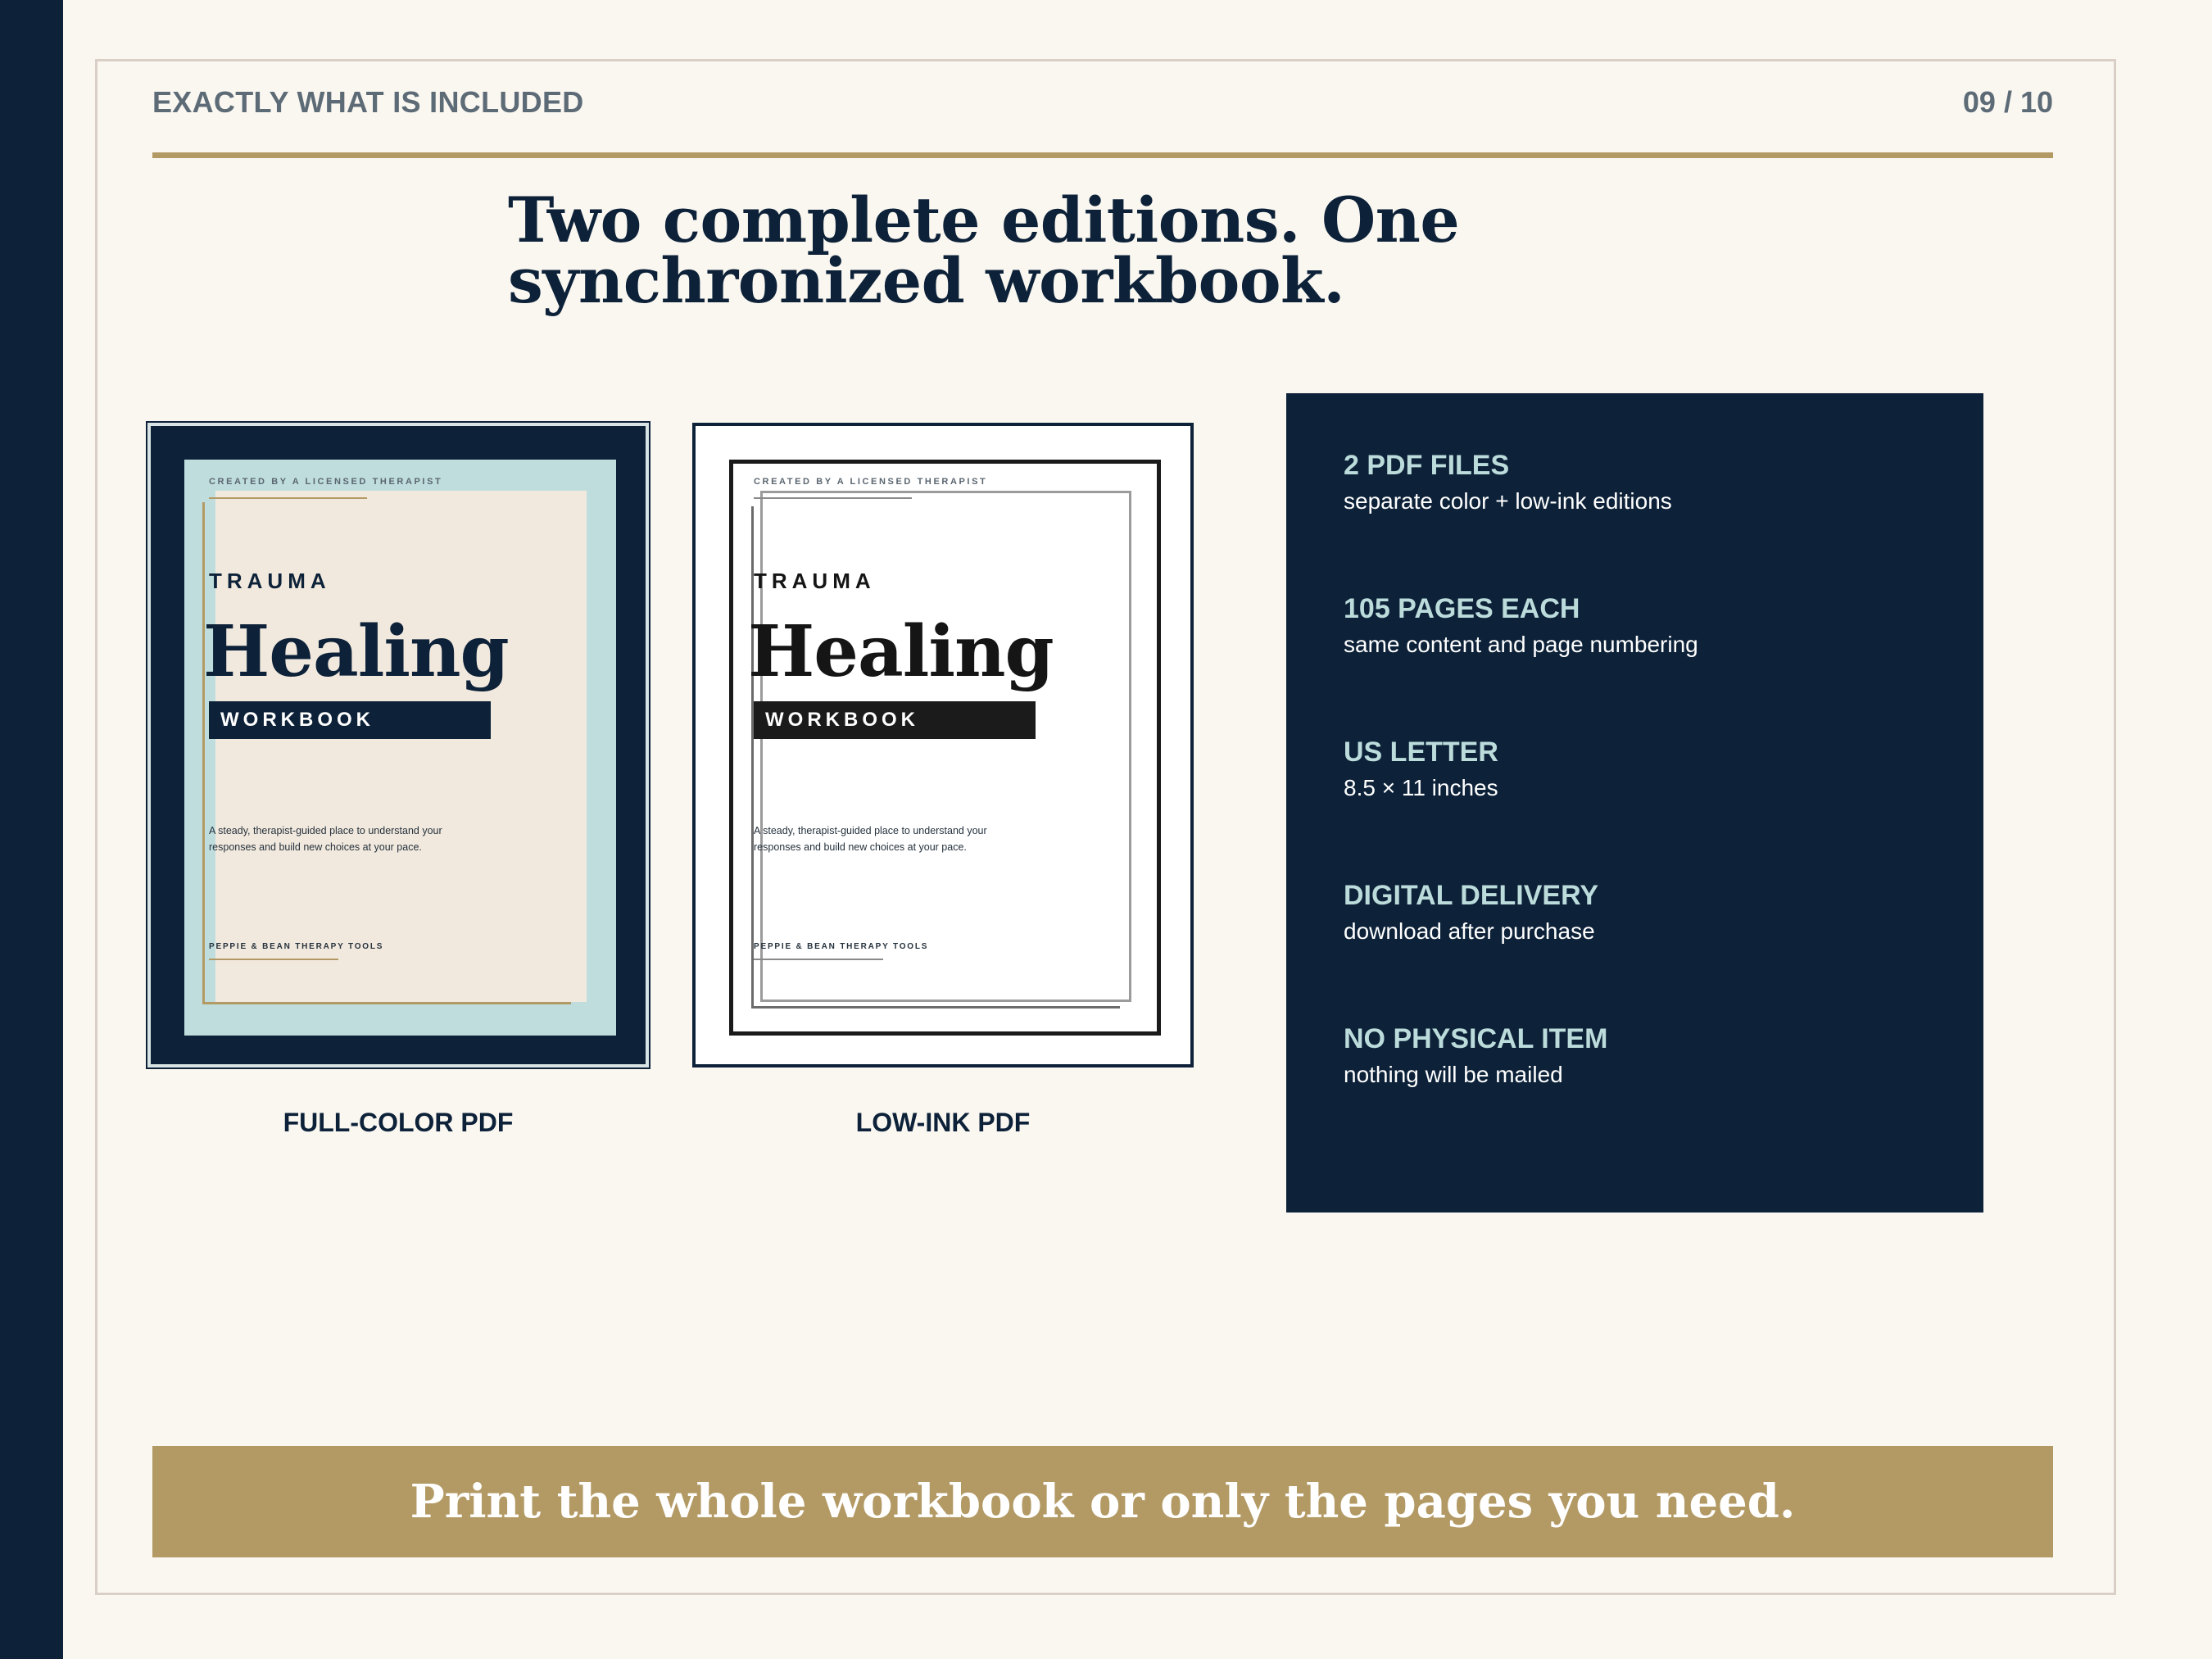  Describe the element at coordinates (1469, 931) in the screenshot. I see `spec-subtitle: download after purchase` at that location.